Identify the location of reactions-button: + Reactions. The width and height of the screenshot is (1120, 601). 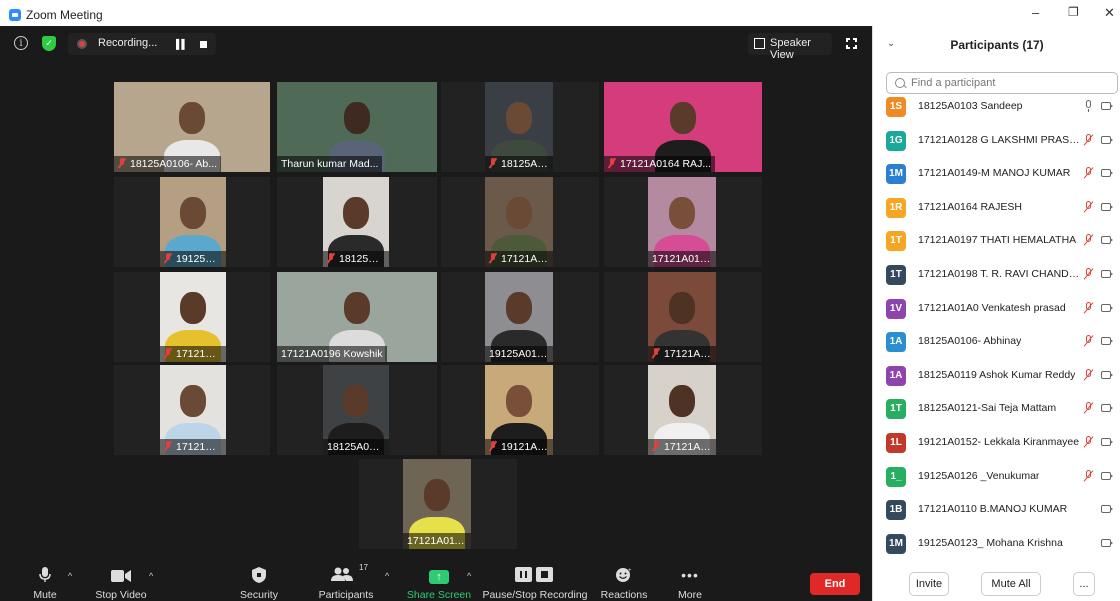
(624, 579).